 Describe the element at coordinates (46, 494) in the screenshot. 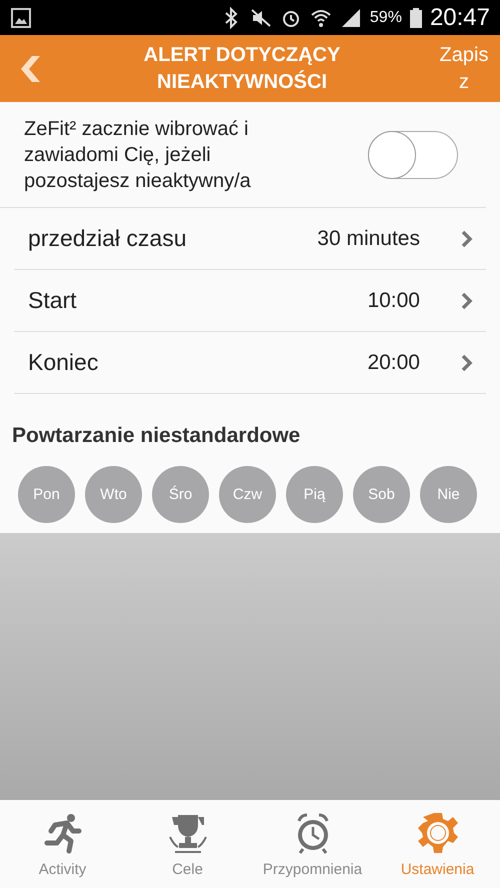

I see `day-toggle: Pon` at that location.